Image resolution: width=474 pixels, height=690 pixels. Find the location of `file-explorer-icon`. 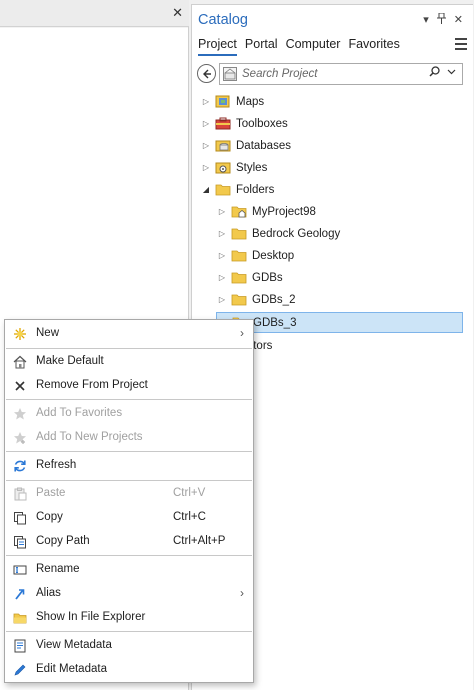

file-explorer-icon is located at coordinates (20, 618).